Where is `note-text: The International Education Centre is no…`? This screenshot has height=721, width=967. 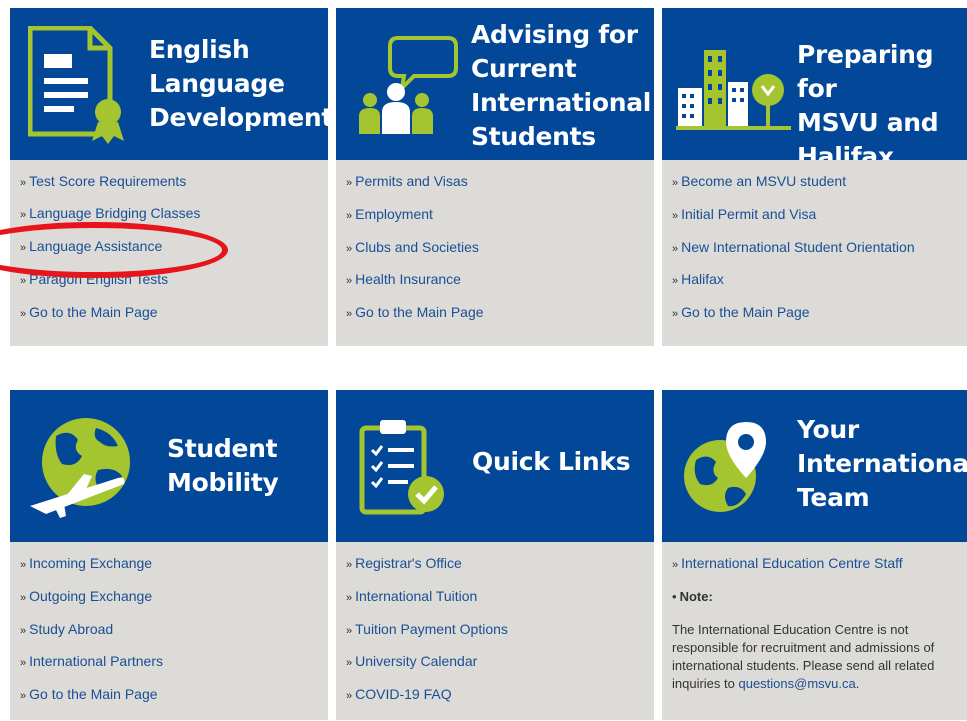
note-text: The International Education Centre is no… is located at coordinates (803, 656).